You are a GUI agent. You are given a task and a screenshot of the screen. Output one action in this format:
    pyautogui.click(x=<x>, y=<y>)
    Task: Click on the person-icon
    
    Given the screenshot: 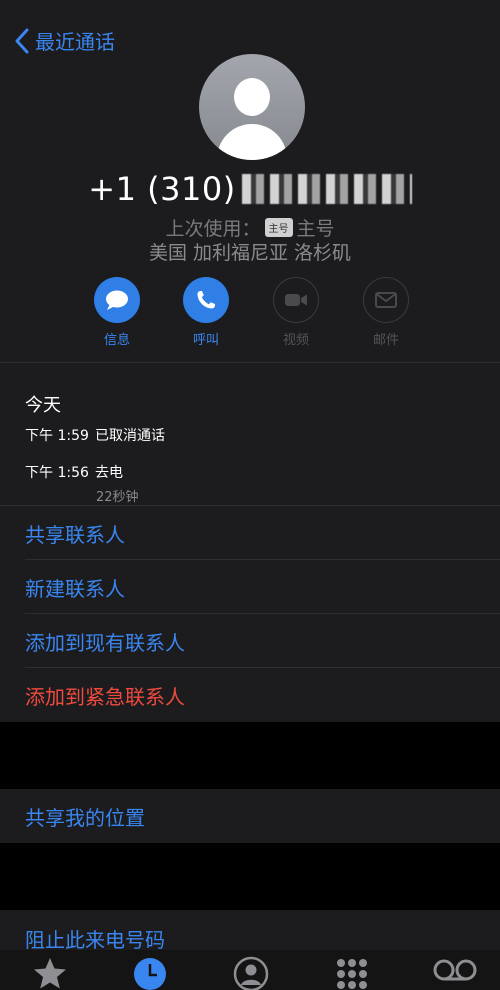 What is the action you would take?
    pyautogui.click(x=251, y=973)
    